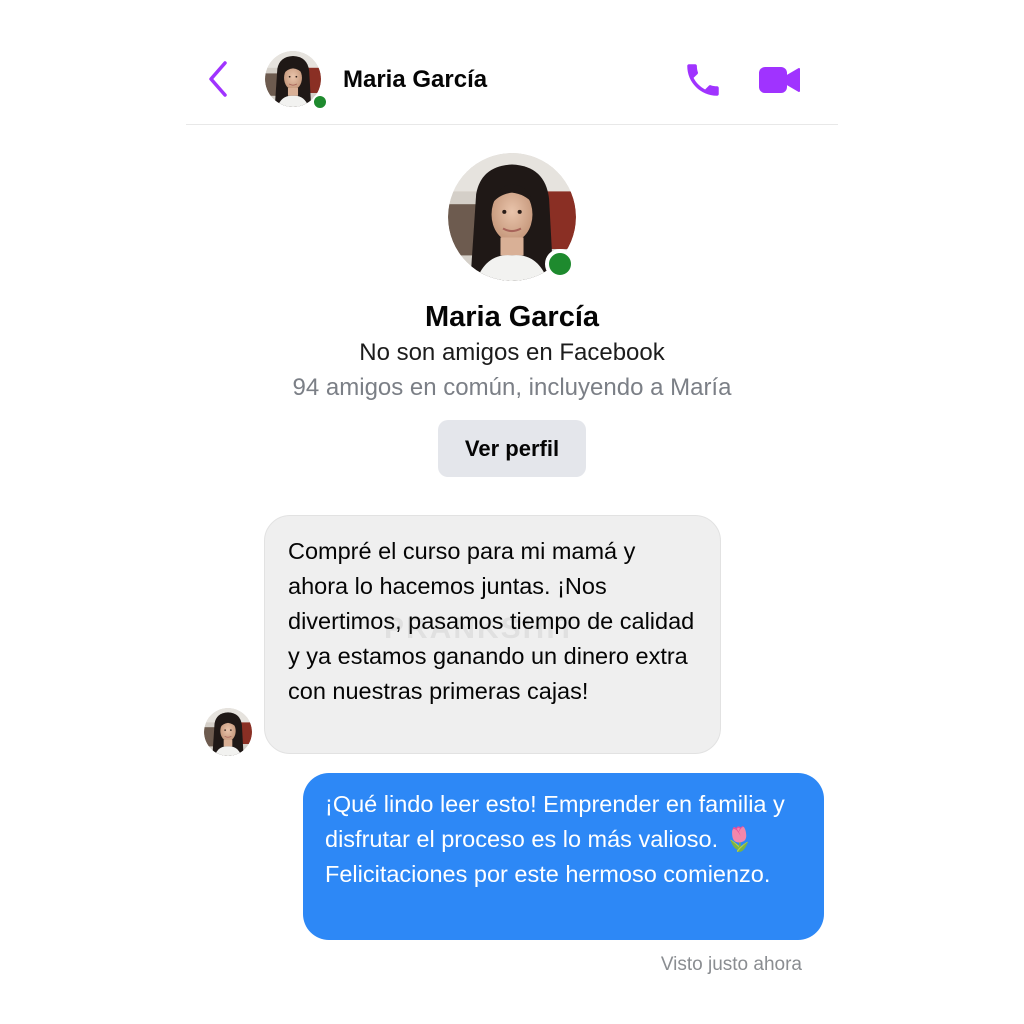 The image size is (1024, 1024). What do you see at coordinates (560, 264) in the screenshot?
I see `profile-online-dot` at bounding box center [560, 264].